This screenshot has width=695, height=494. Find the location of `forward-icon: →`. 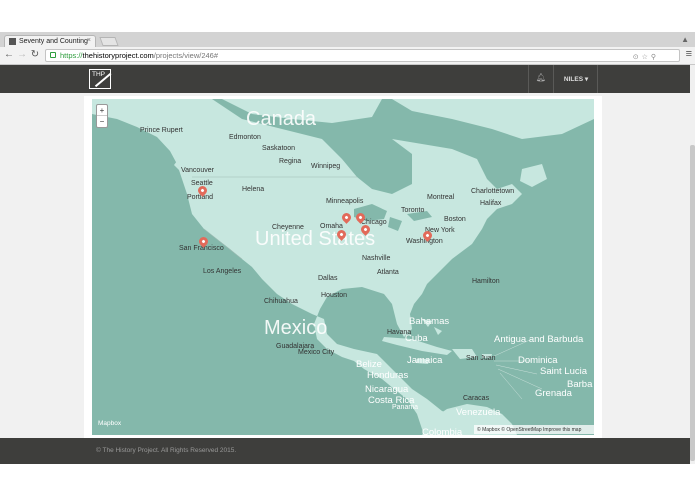

forward-icon: → is located at coordinates (22, 54).